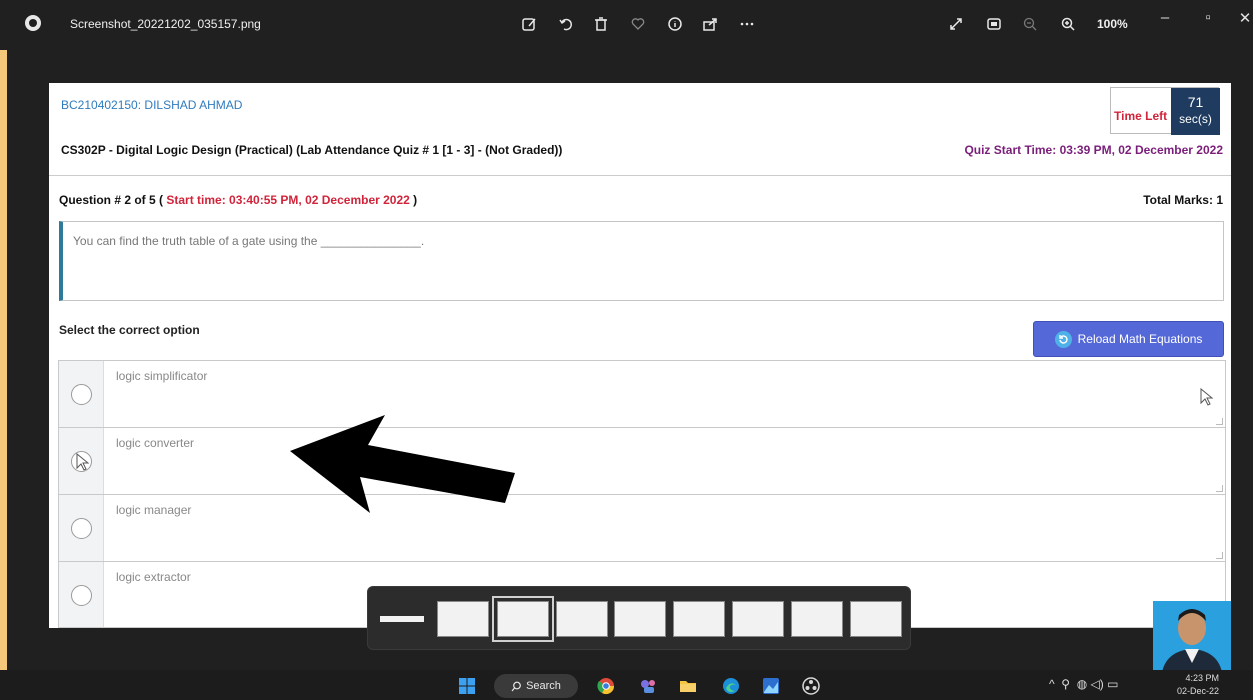 The image size is (1253, 700). Describe the element at coordinates (162, 376) in the screenshot. I see `option-text: logic simplificator` at that location.